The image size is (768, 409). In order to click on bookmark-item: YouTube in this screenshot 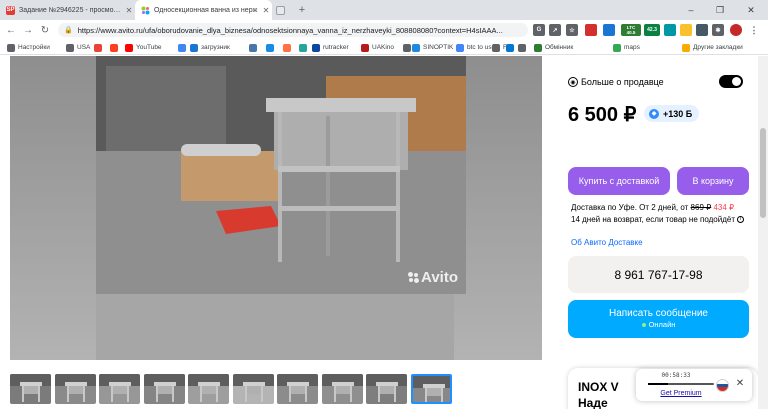, I will do `click(143, 47)`.